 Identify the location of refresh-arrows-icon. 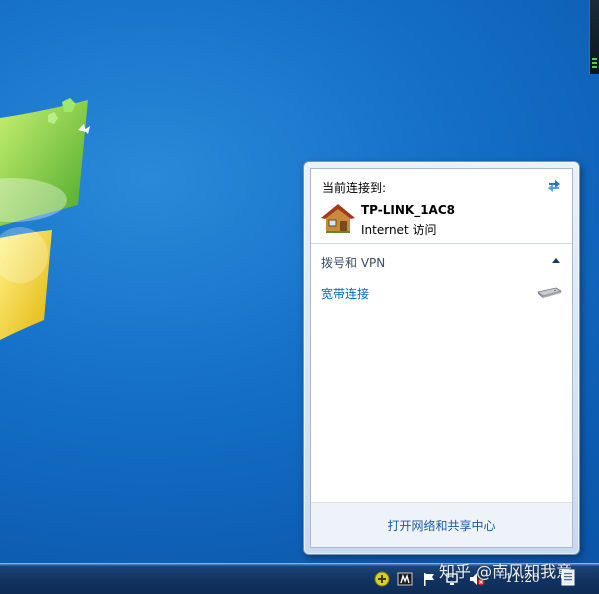
(554, 185).